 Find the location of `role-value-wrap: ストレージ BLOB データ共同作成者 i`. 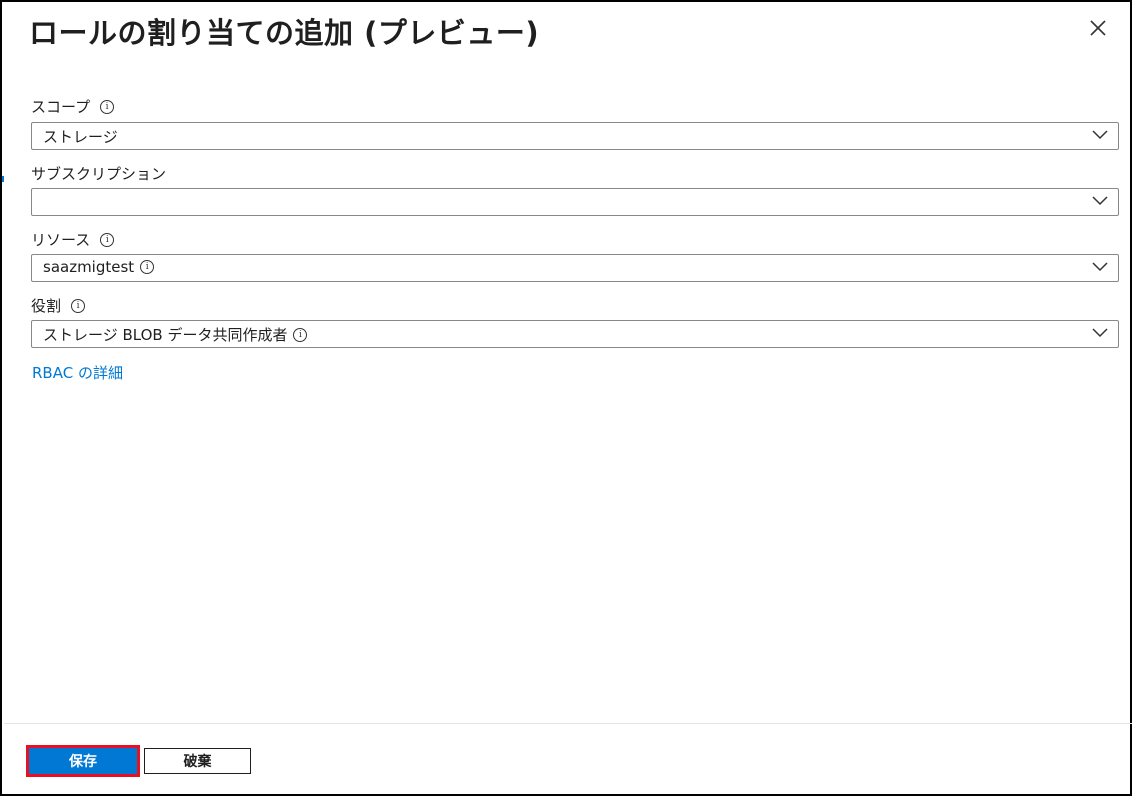

role-value-wrap: ストレージ BLOB データ共同作成者 i is located at coordinates (175, 334).